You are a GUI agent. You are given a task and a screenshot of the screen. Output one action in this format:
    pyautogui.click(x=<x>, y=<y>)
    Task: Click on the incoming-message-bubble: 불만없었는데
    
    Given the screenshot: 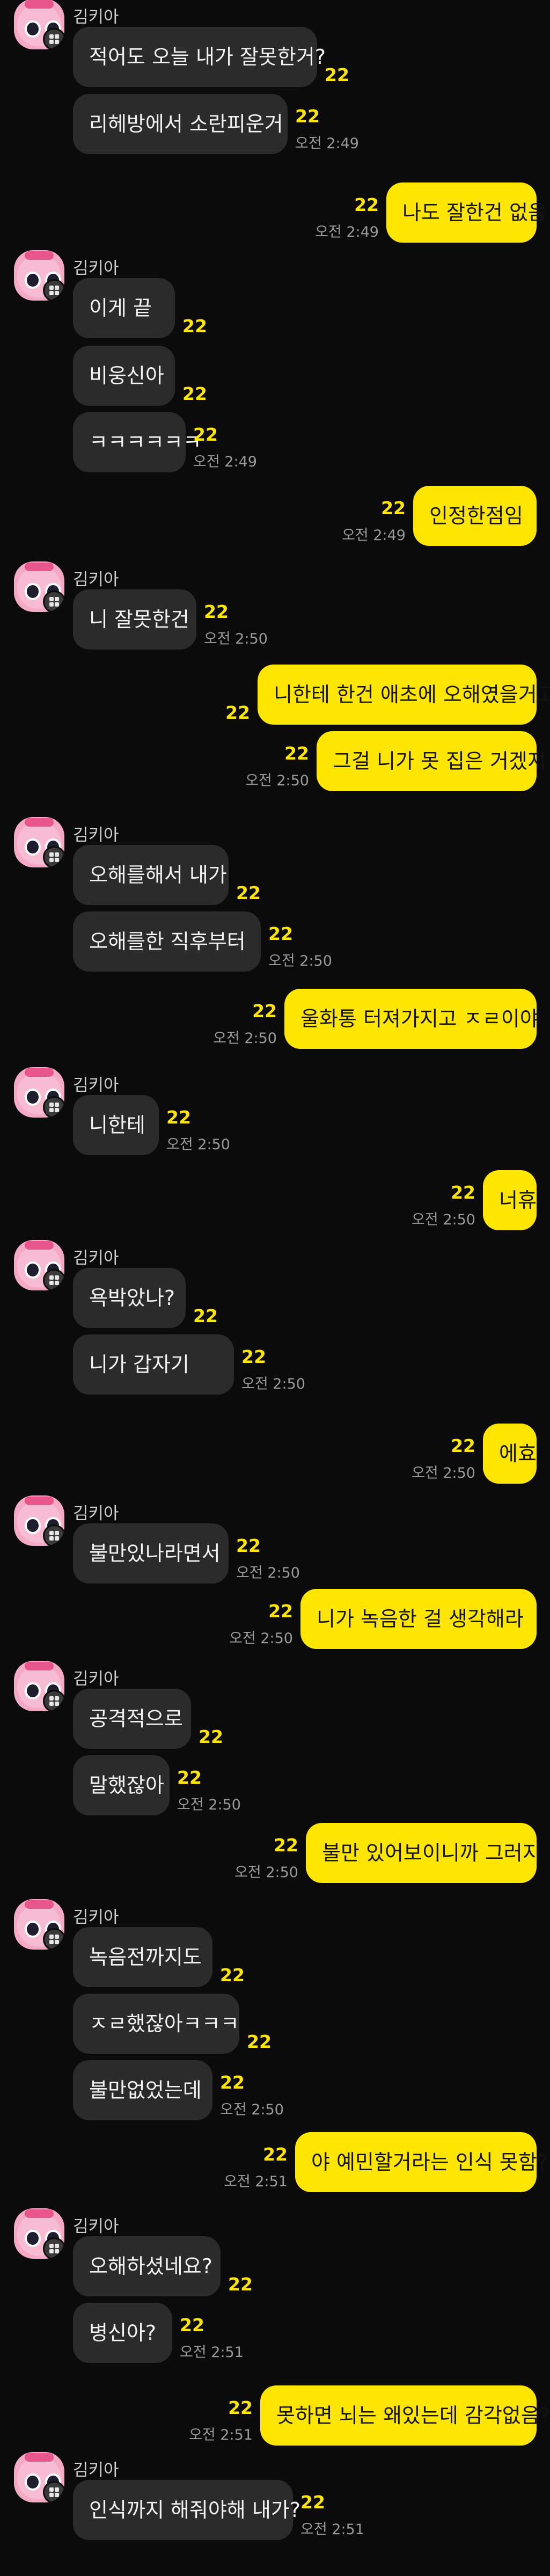 What is the action you would take?
    pyautogui.click(x=142, y=2090)
    